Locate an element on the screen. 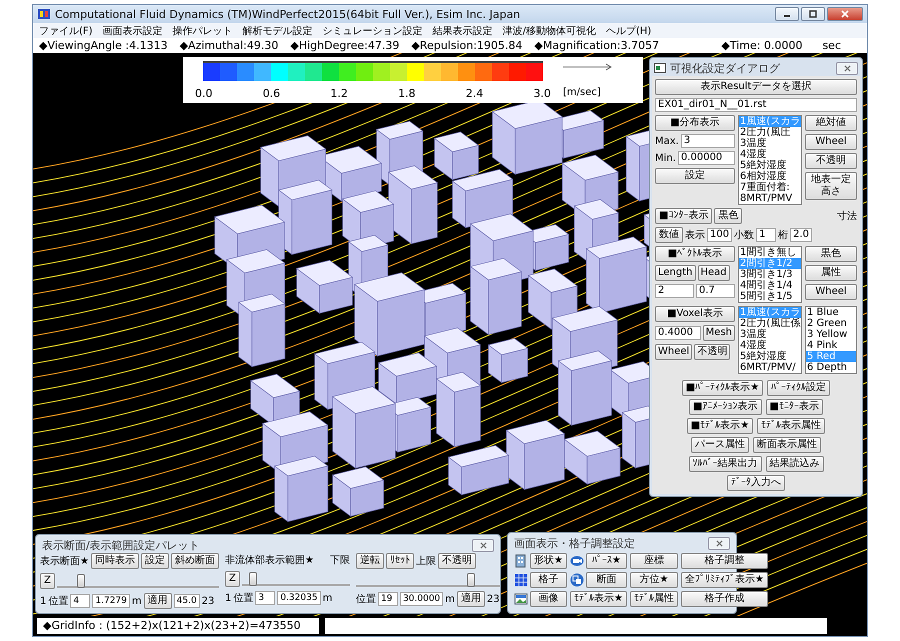  display-button: ﾓﾃﾞﾙ属性 is located at coordinates (654, 599).